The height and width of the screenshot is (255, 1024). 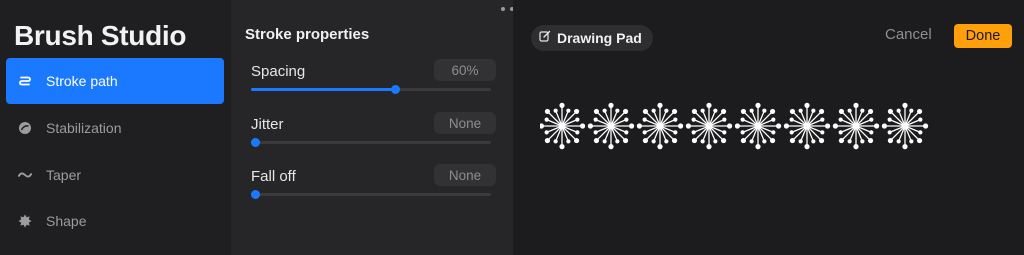 What do you see at coordinates (983, 36) in the screenshot?
I see `done-button: Done` at bounding box center [983, 36].